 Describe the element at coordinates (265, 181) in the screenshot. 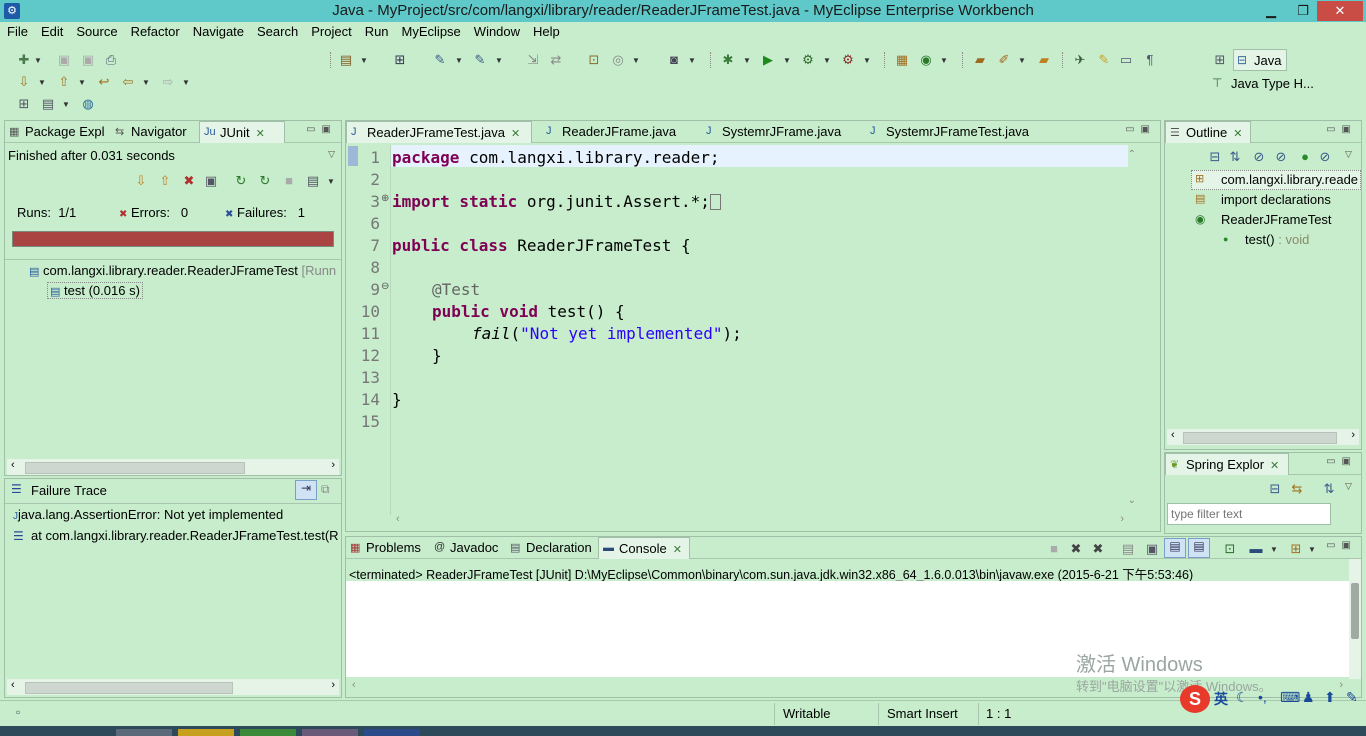

I see `rerun-failed-icon: ↻` at that location.